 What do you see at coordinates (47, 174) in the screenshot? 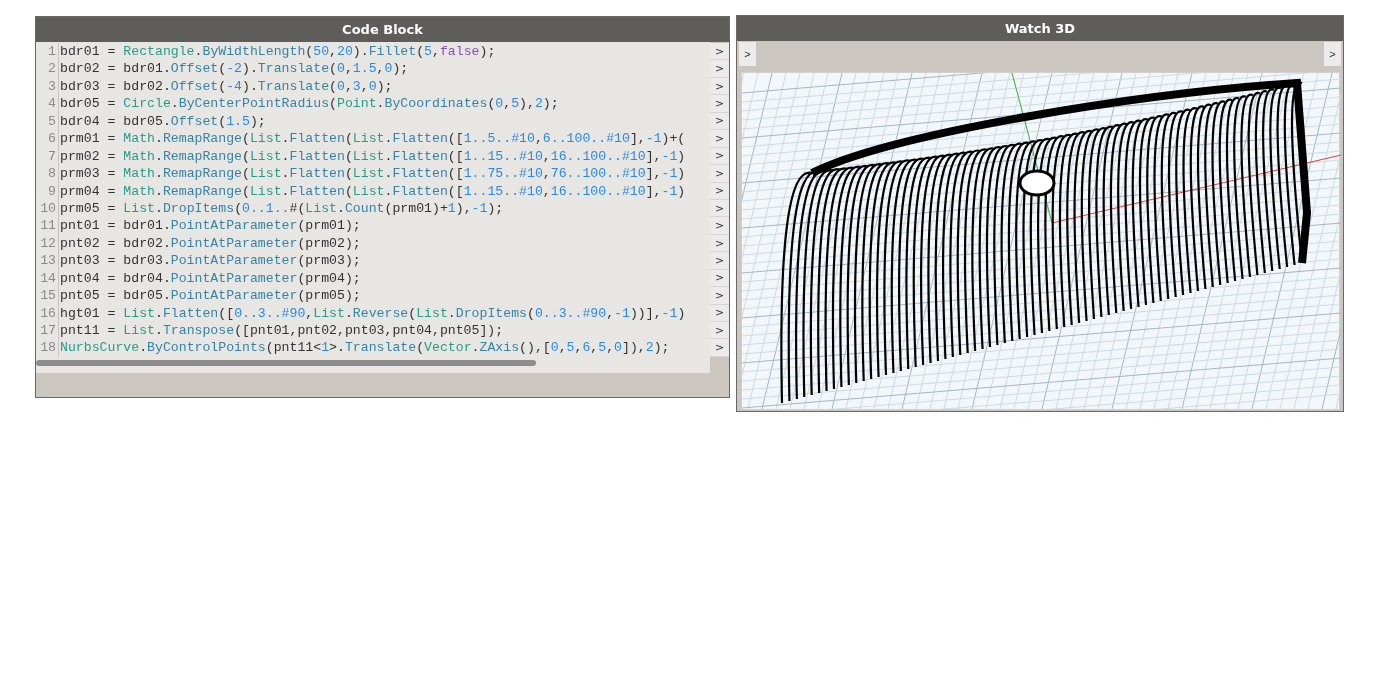
I see `line-number: 8` at bounding box center [47, 174].